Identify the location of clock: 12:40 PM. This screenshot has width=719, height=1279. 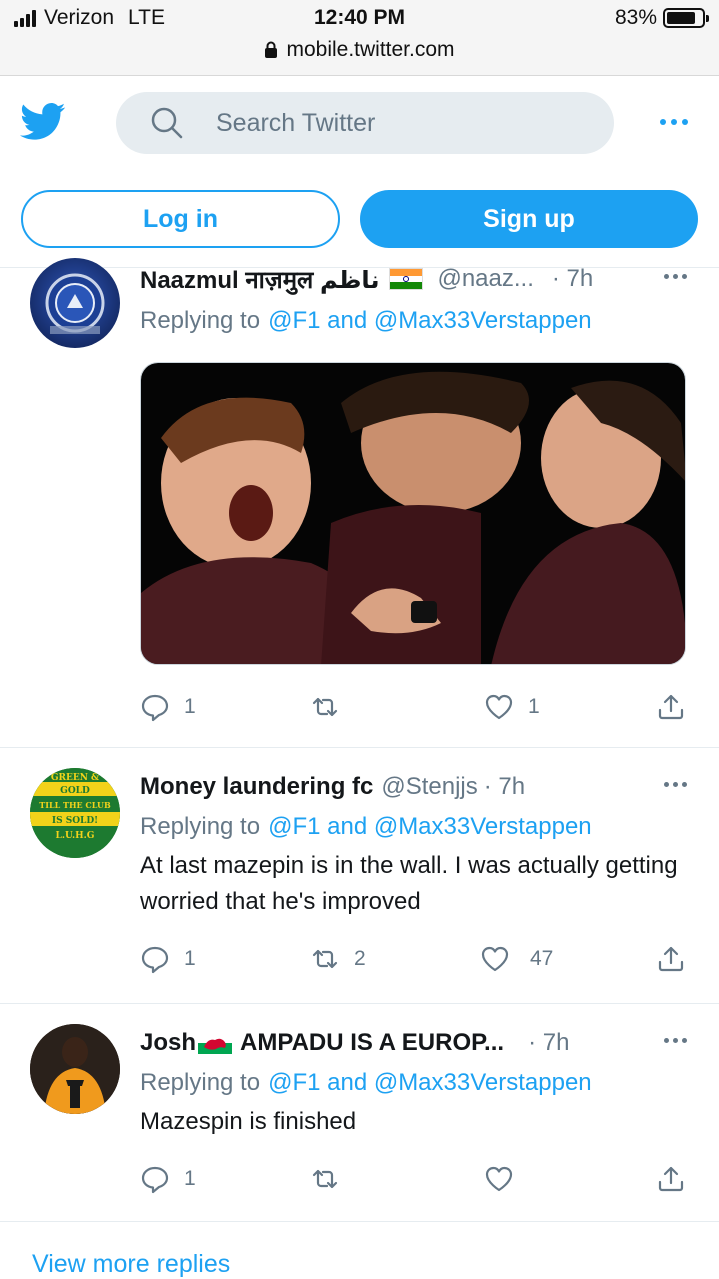
(359, 17).